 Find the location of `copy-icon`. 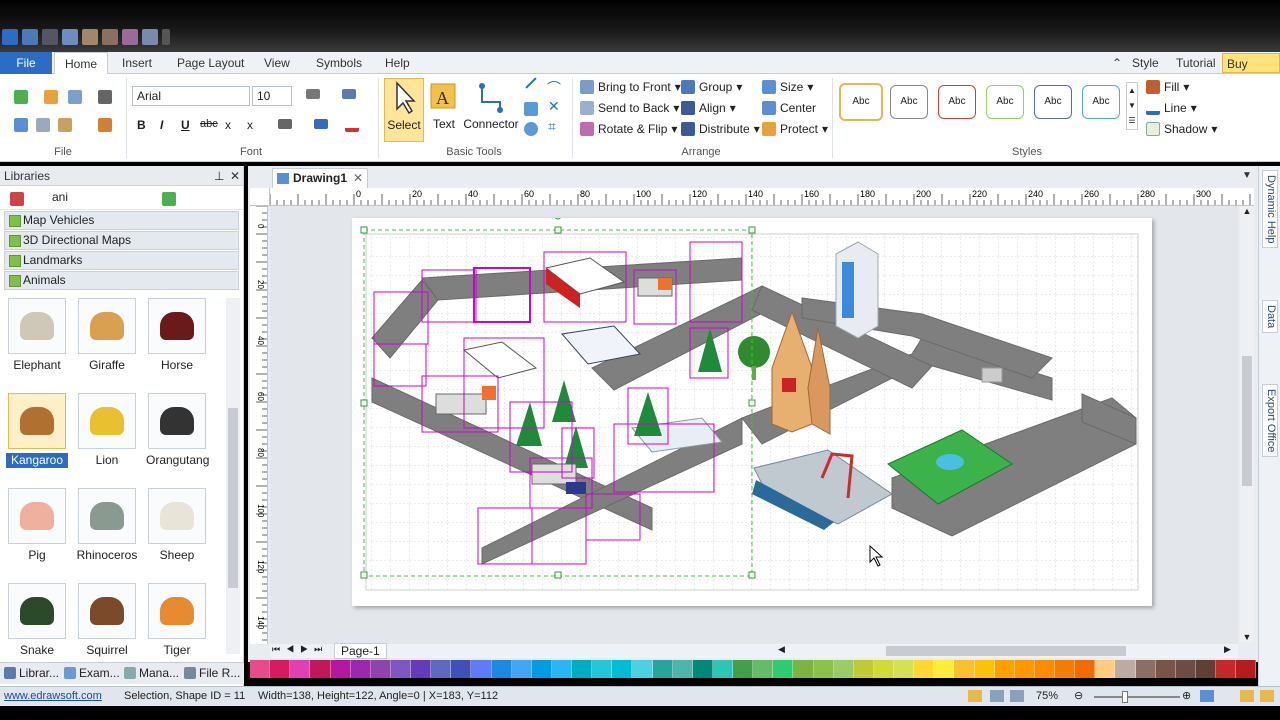

copy-icon is located at coordinates (43, 125).